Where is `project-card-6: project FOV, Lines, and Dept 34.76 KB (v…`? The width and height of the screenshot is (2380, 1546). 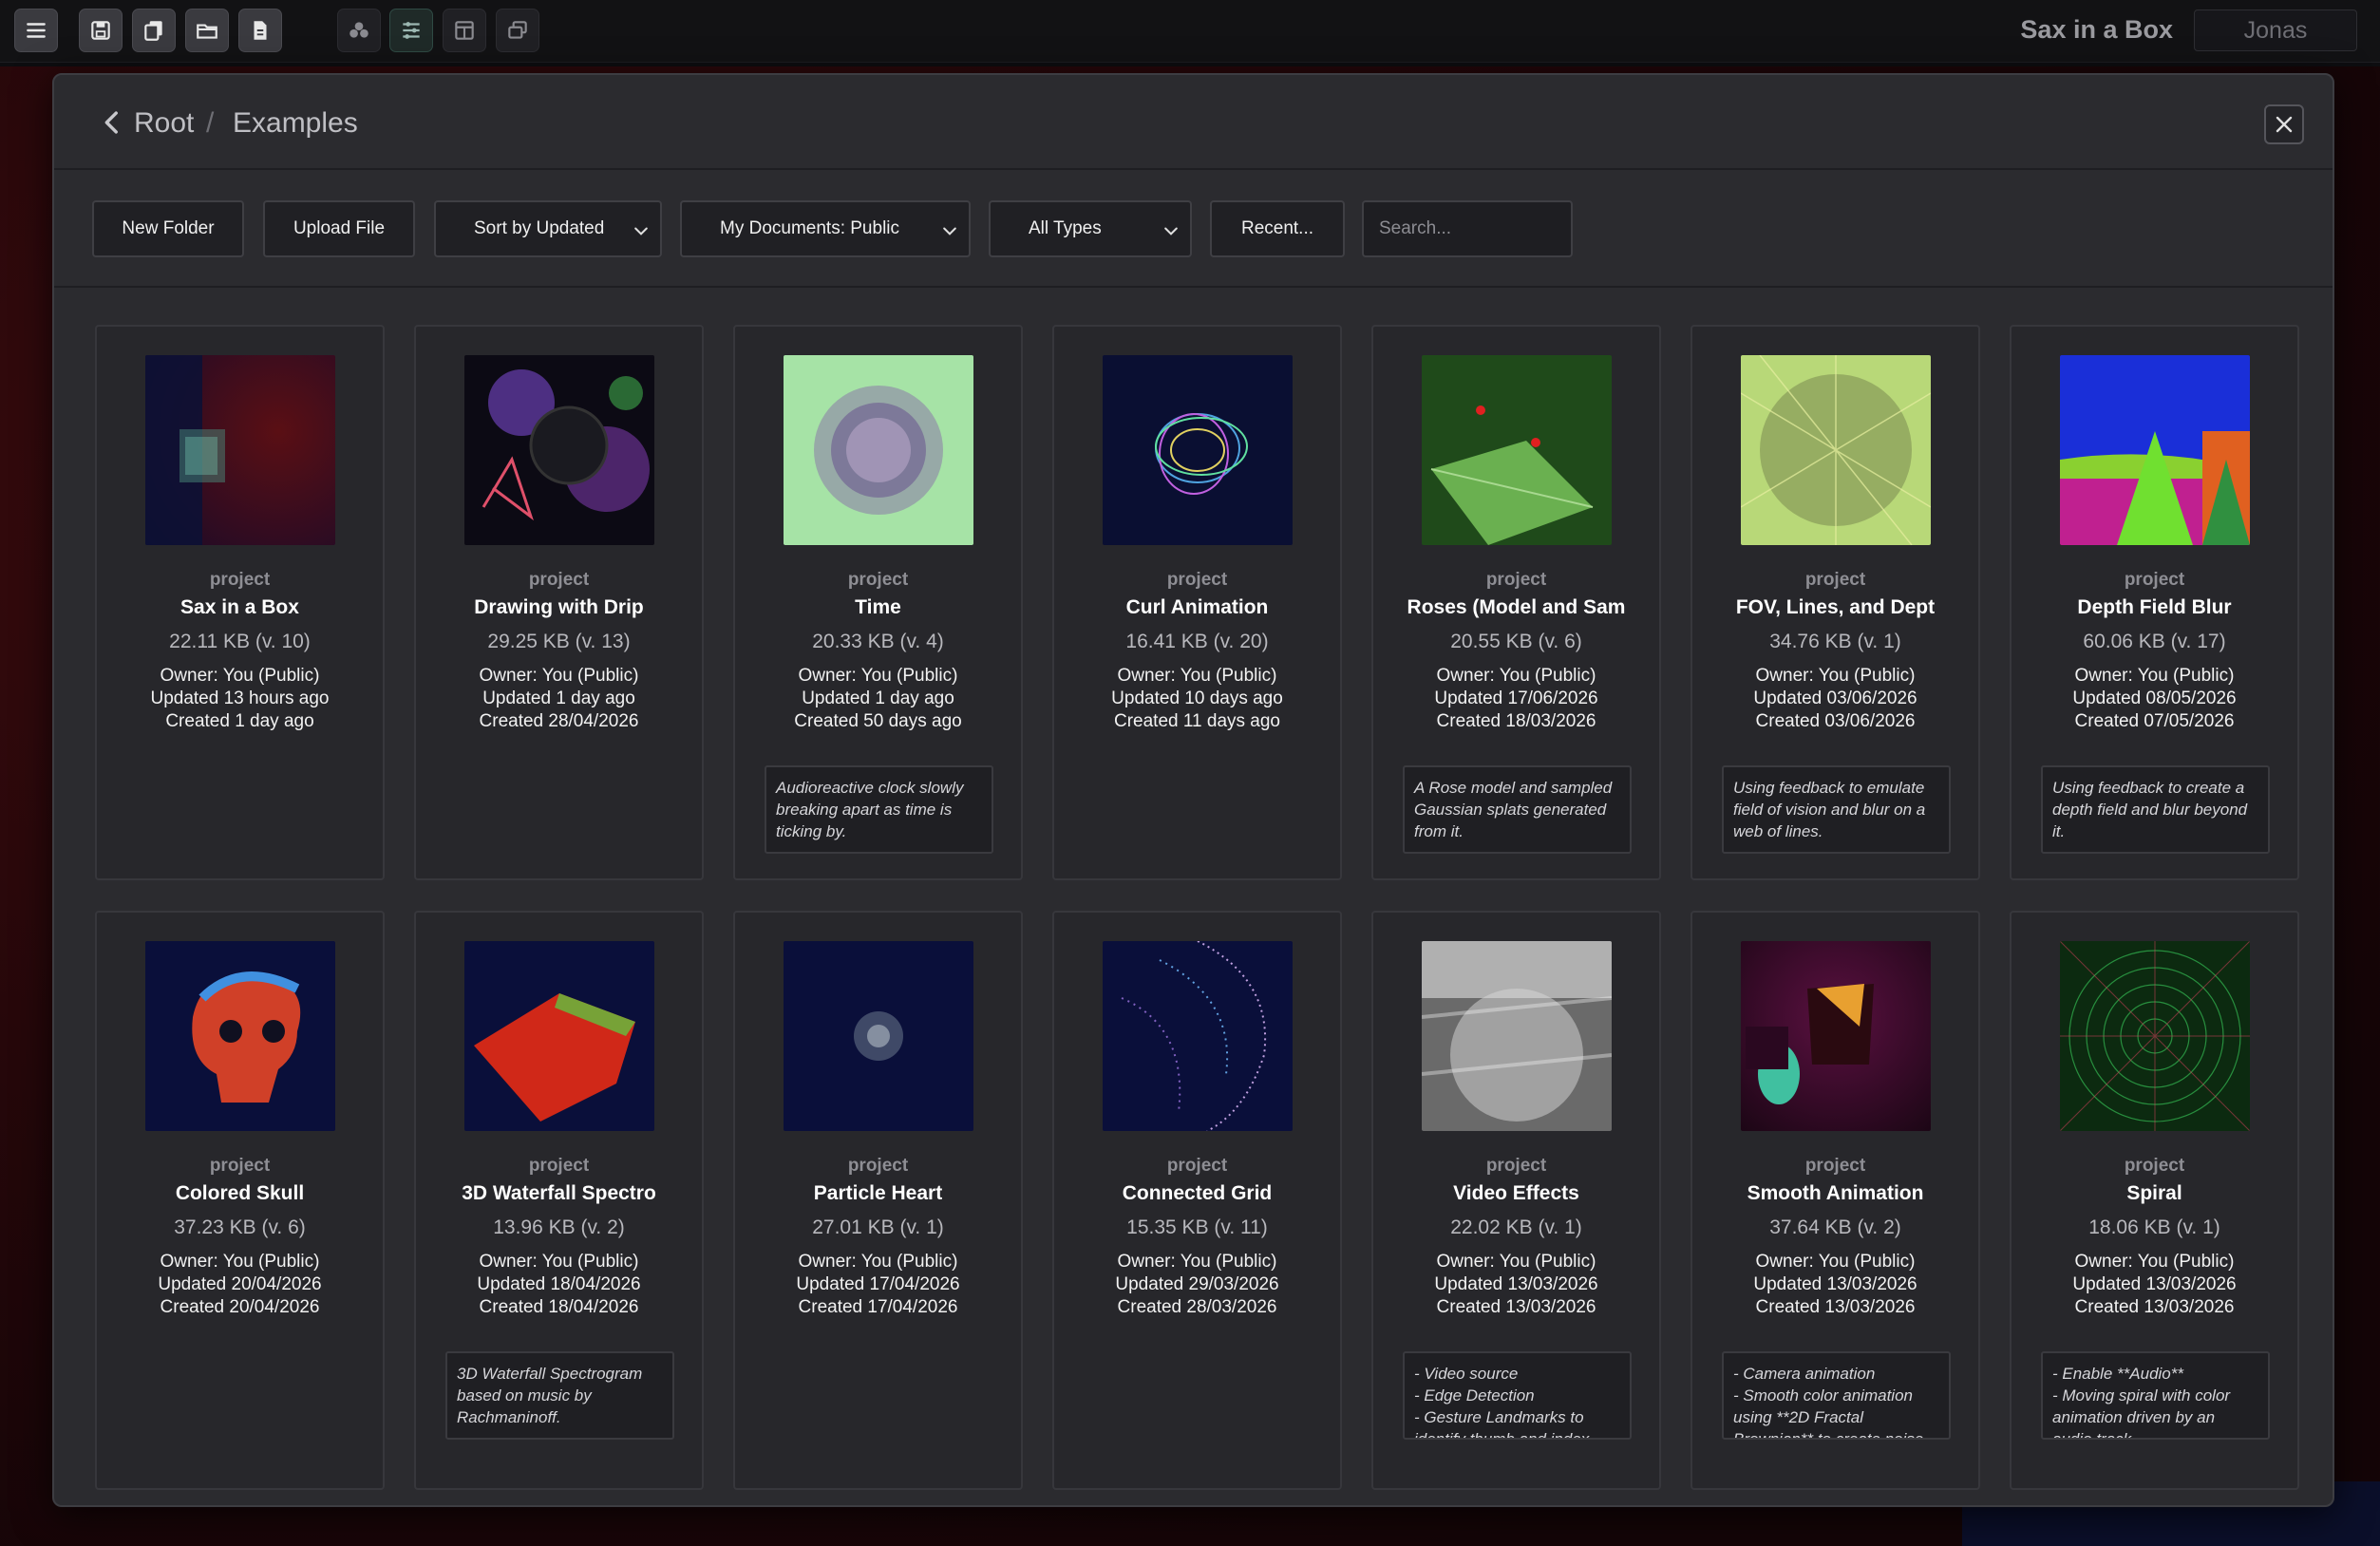
project-card-6: project FOV, Lines, and Dept 34.76 KB (v… is located at coordinates (1835, 602).